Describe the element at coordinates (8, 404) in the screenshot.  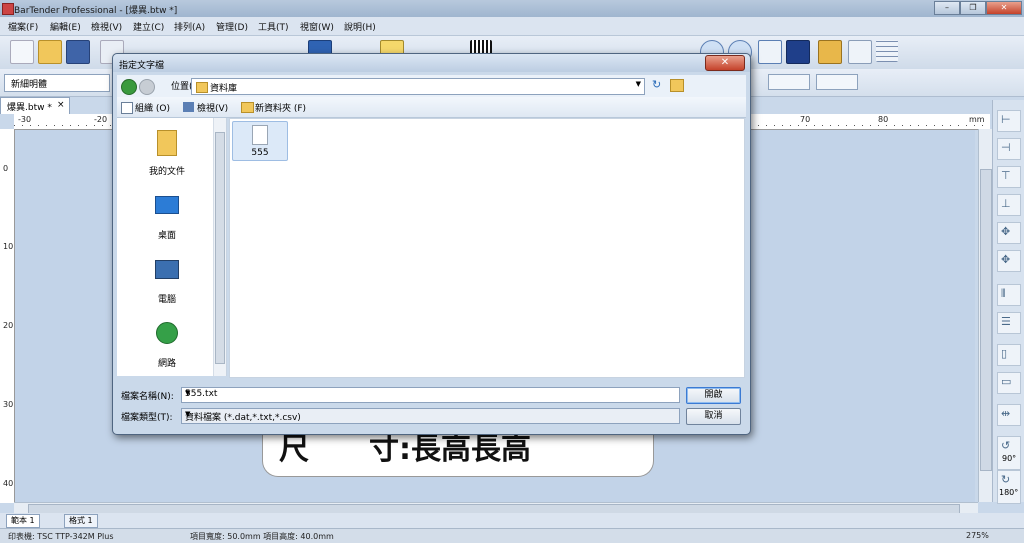
I see `ruler-label: 30` at that location.